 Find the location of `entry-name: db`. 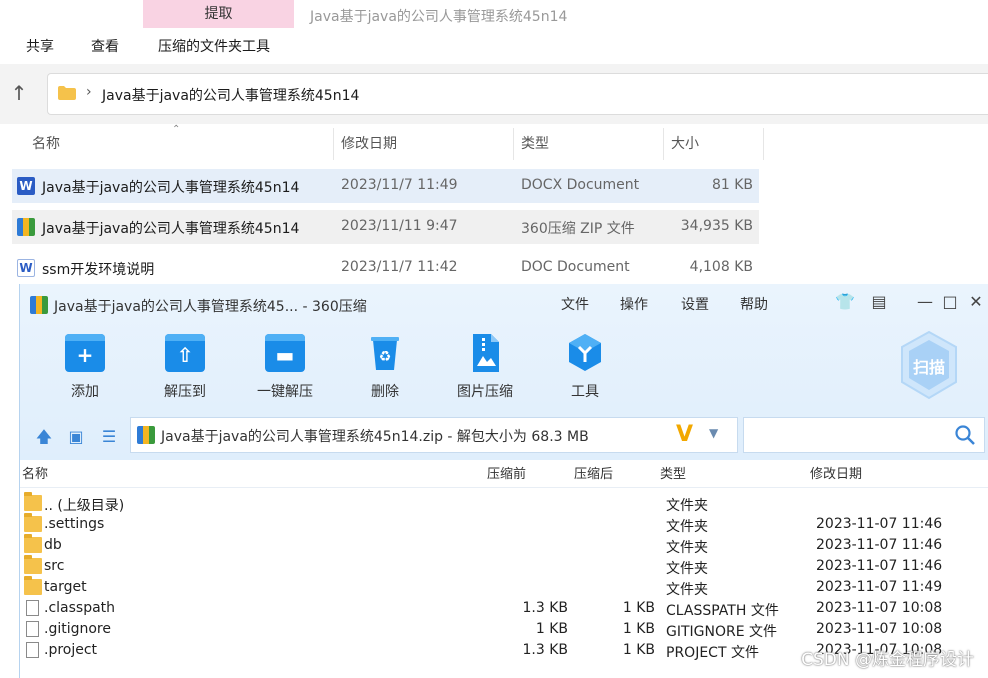

entry-name: db is located at coordinates (53, 545).